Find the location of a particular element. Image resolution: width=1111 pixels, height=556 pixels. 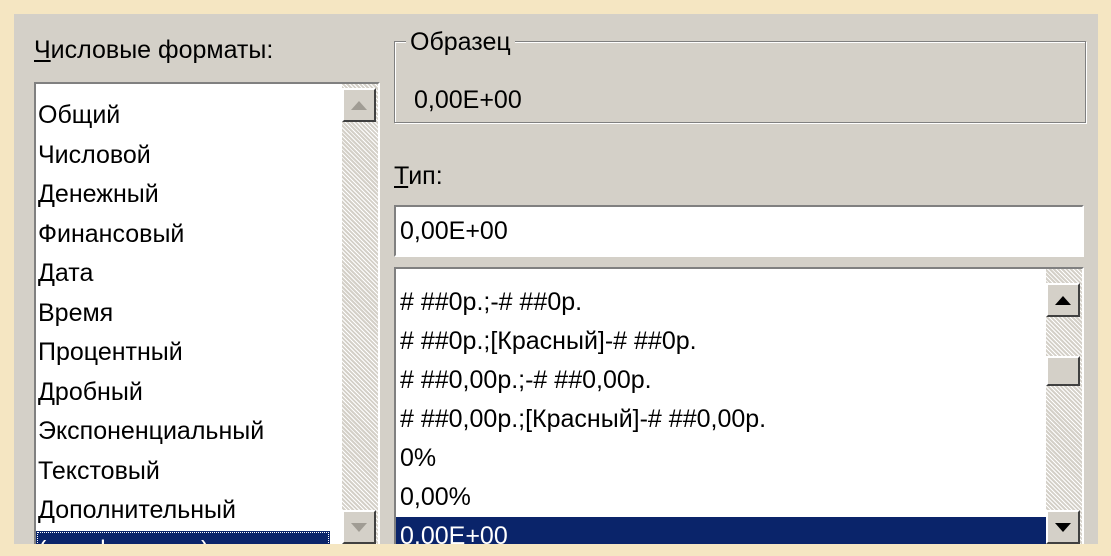

formats-scroll-thumb is located at coordinates (1063, 371).